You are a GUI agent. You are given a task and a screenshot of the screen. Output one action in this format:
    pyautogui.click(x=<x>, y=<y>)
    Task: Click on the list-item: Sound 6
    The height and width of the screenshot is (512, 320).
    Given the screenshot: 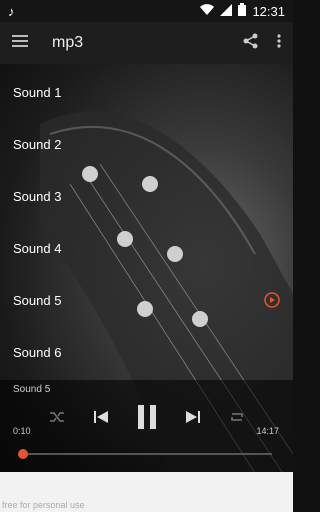 What is the action you would take?
    pyautogui.click(x=146, y=352)
    